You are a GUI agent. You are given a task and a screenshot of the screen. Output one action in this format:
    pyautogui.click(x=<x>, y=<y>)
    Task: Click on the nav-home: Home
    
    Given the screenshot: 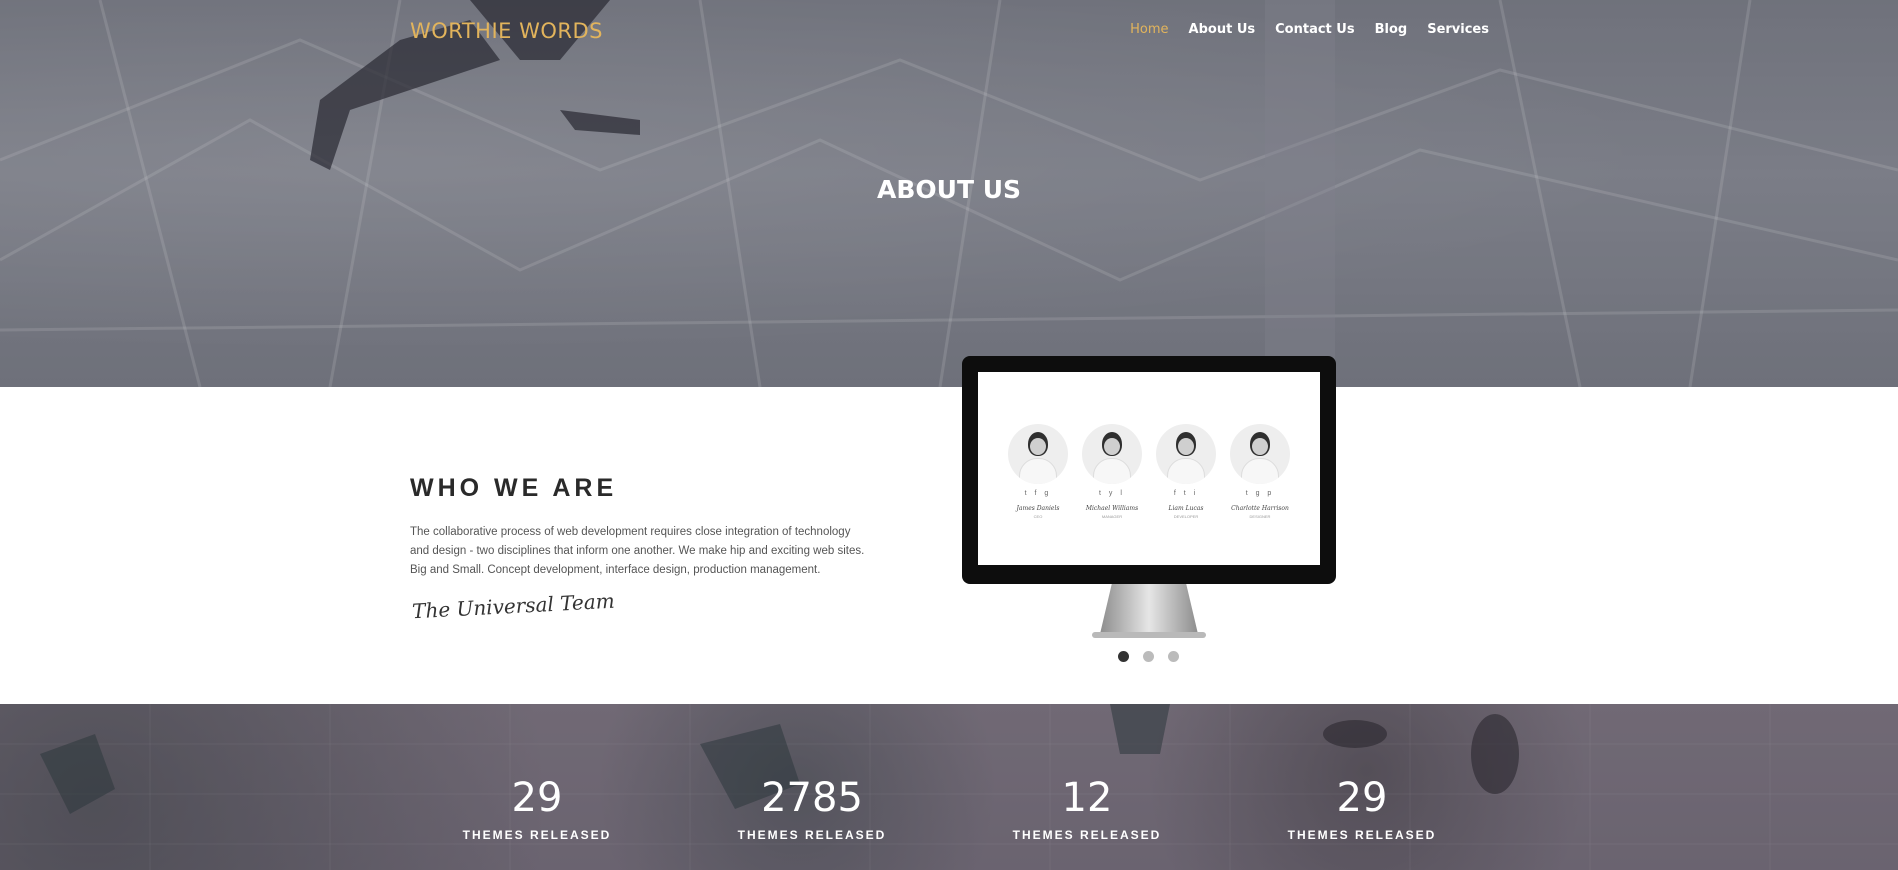 What is the action you would take?
    pyautogui.click(x=1149, y=29)
    